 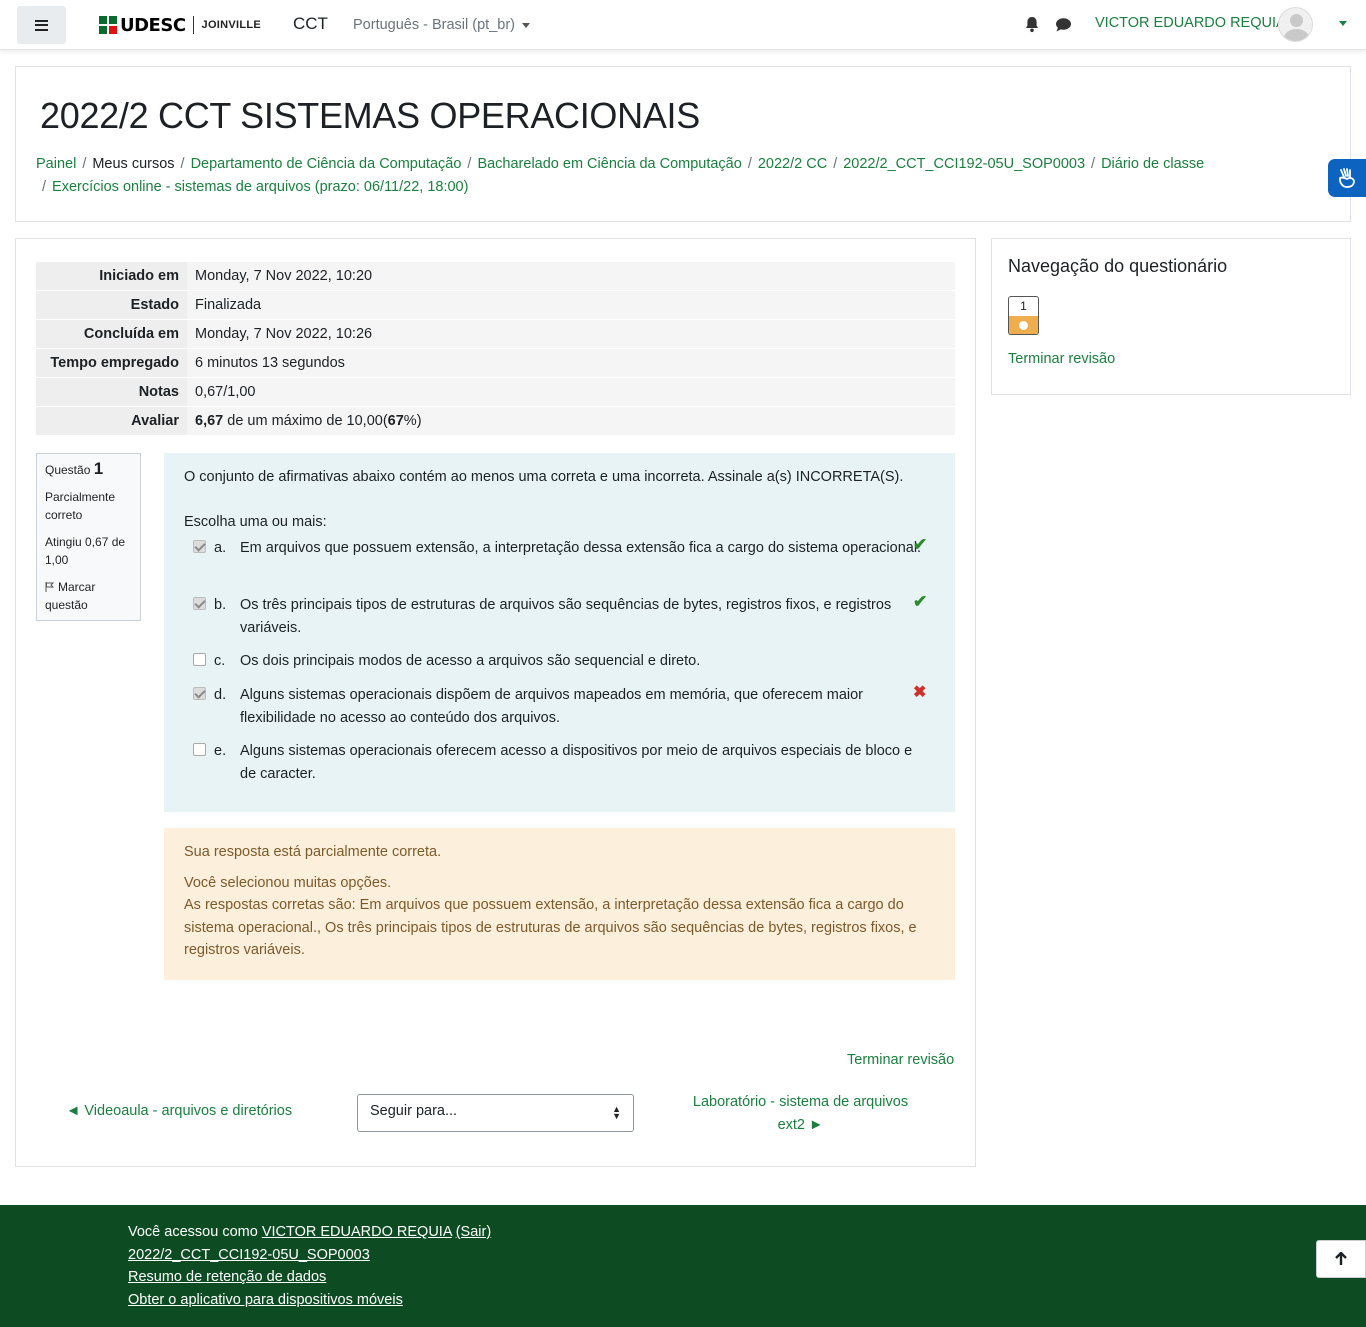 I want to click on choose-label: Escolha uma ou mais:, so click(x=255, y=522).